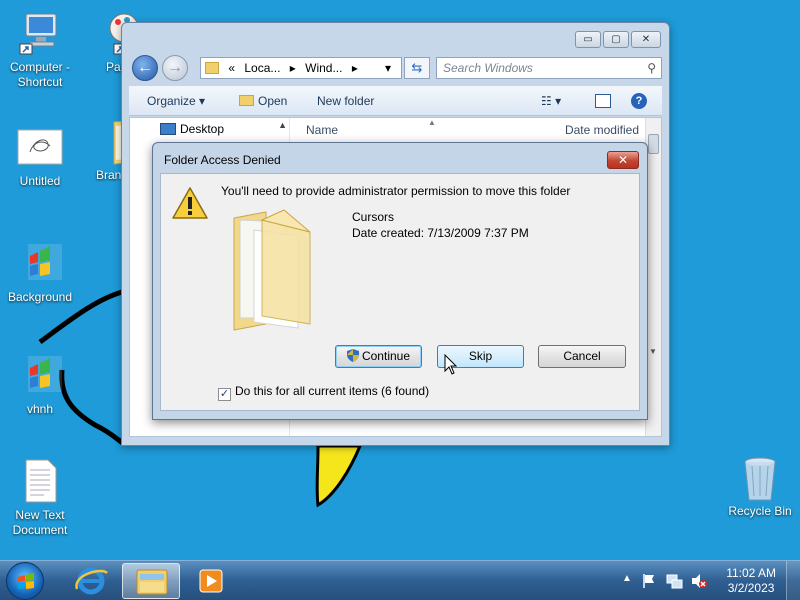 The width and height of the screenshot is (800, 600). I want to click on dialog-close-button: ✕, so click(623, 160).